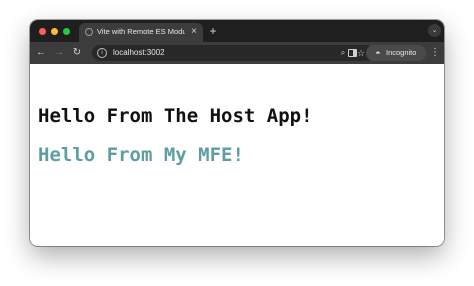 Image resolution: width=474 pixels, height=286 pixels. I want to click on address-bar: i localhost:3002 ⌕ ☆, so click(233, 53).